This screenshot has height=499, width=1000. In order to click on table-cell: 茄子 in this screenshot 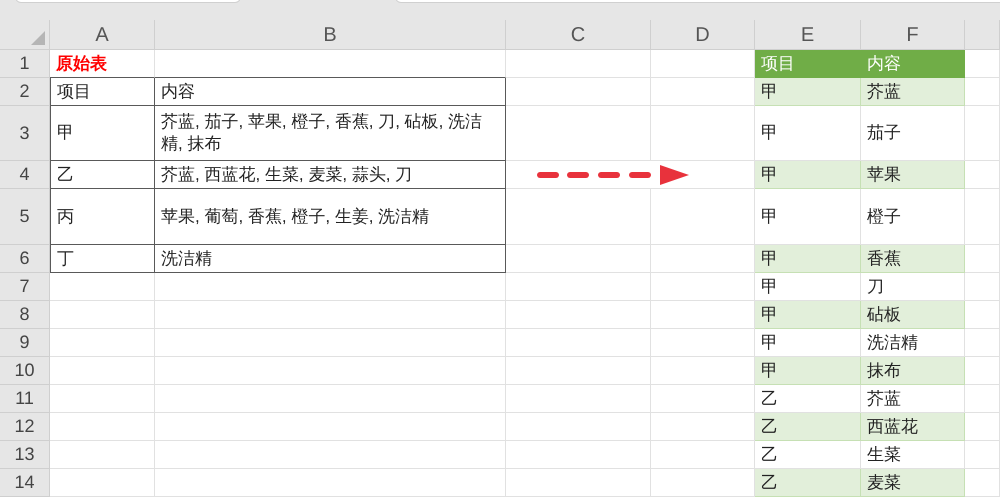, I will do `click(913, 133)`.